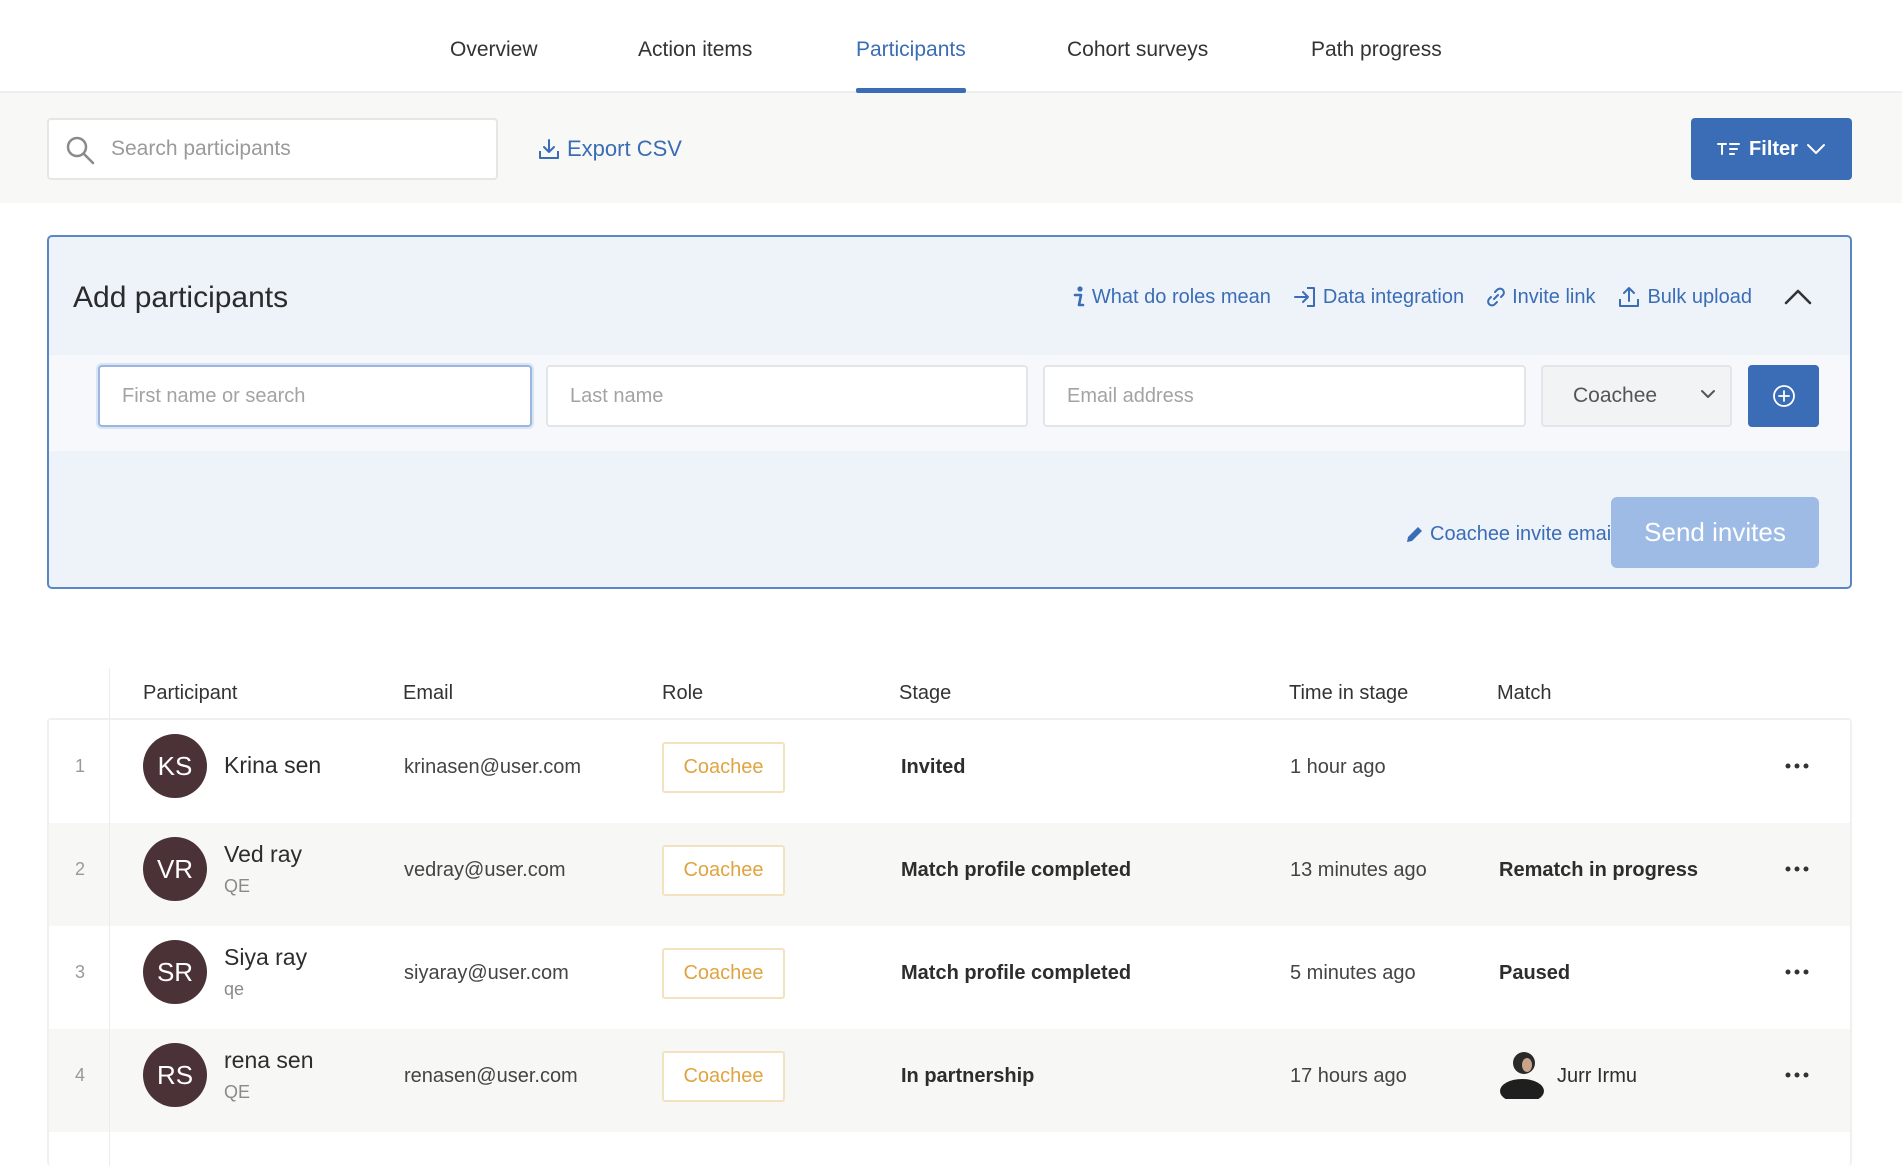 This screenshot has height=1166, width=1902. I want to click on matched-coach-name: Jurr Irmu, so click(1597, 1076).